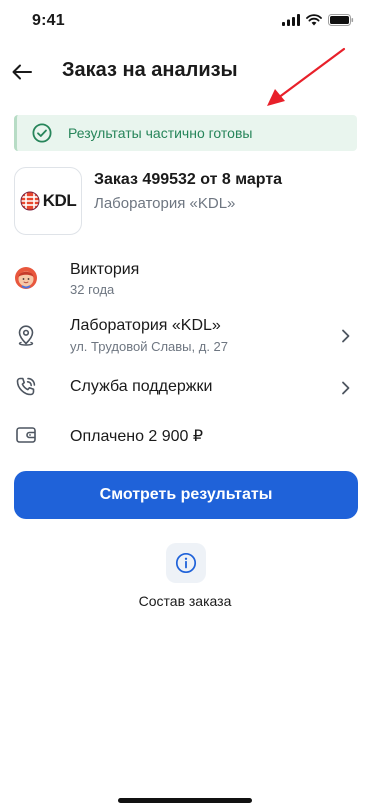 This screenshot has width=370, height=809. What do you see at coordinates (141, 386) in the screenshot?
I see `support-label: Служба поддержки` at bounding box center [141, 386].